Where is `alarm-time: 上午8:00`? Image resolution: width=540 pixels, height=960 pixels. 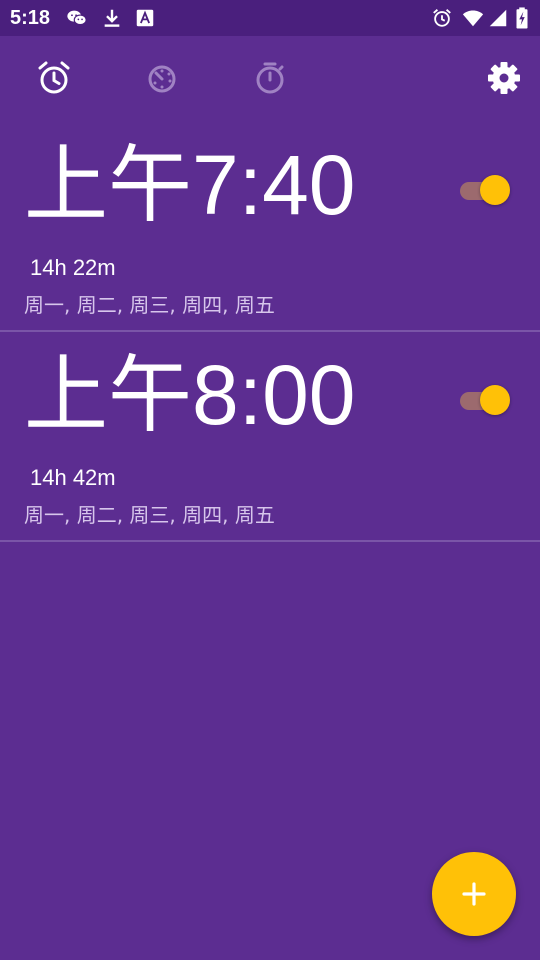
alarm-time: 上午8:00 is located at coordinates (190, 395).